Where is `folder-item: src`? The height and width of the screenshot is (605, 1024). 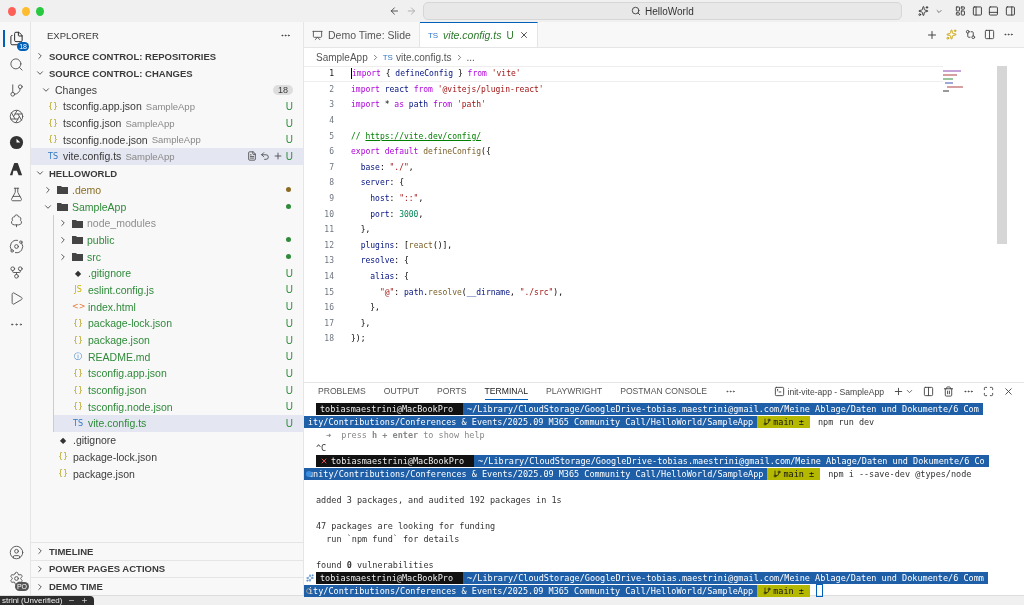 folder-item: src is located at coordinates (178, 256).